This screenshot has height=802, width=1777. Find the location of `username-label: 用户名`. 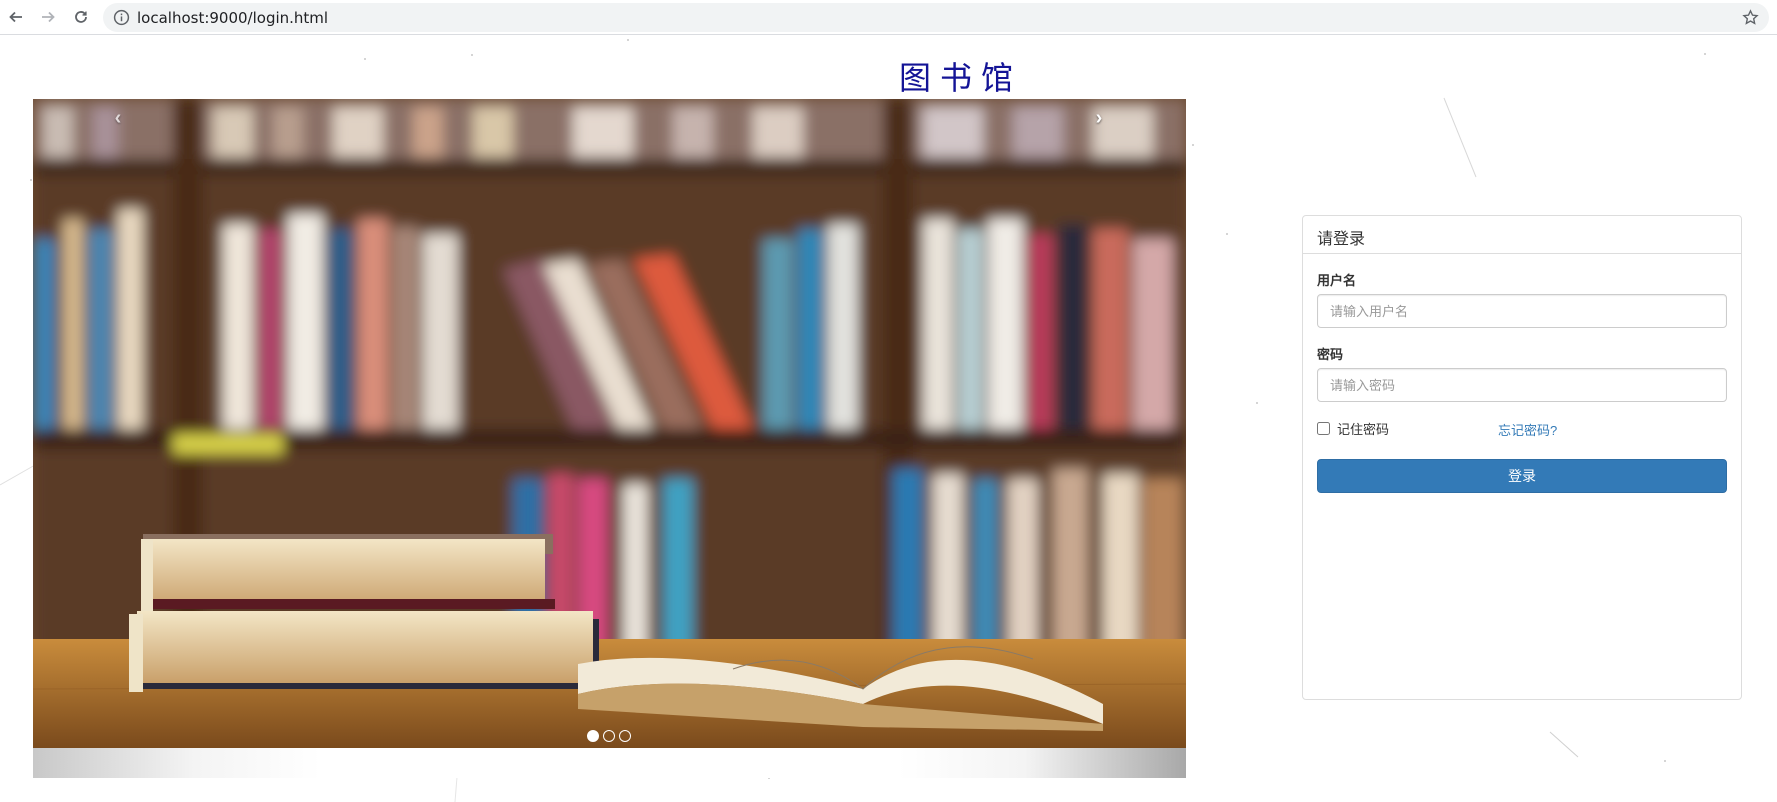

username-label: 用户名 is located at coordinates (1337, 280).